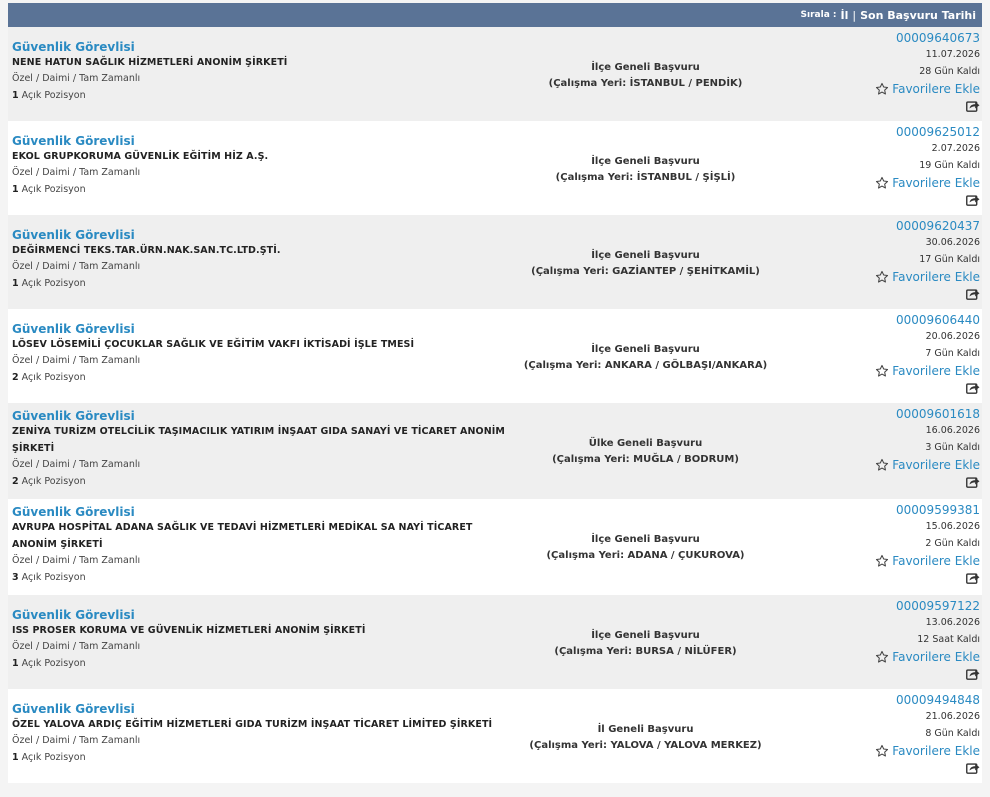  I want to click on listing-code-link: 00009599381, so click(890, 510).